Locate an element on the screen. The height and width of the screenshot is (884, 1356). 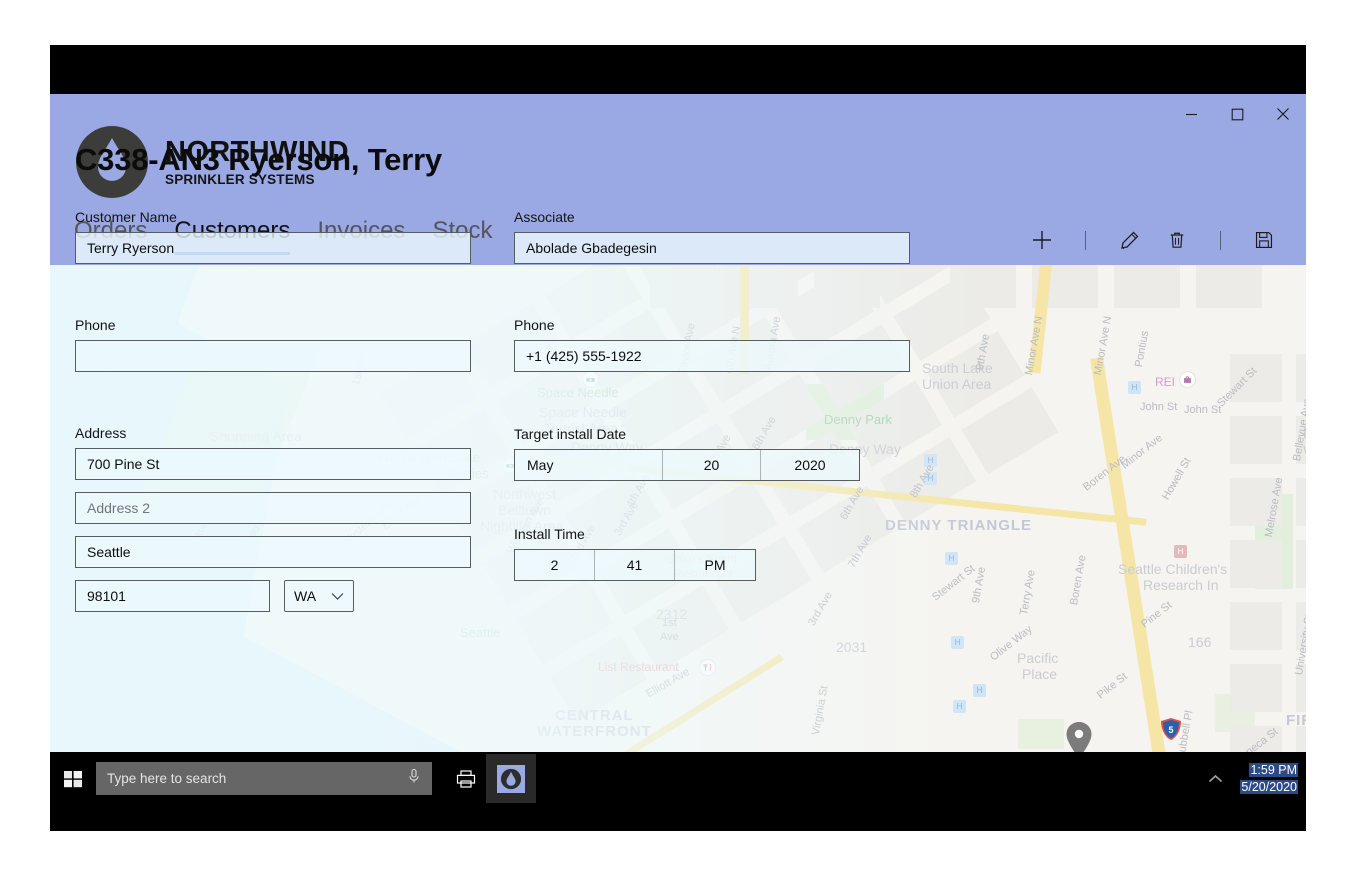
time-hour-segment: 2 is located at coordinates (555, 565).